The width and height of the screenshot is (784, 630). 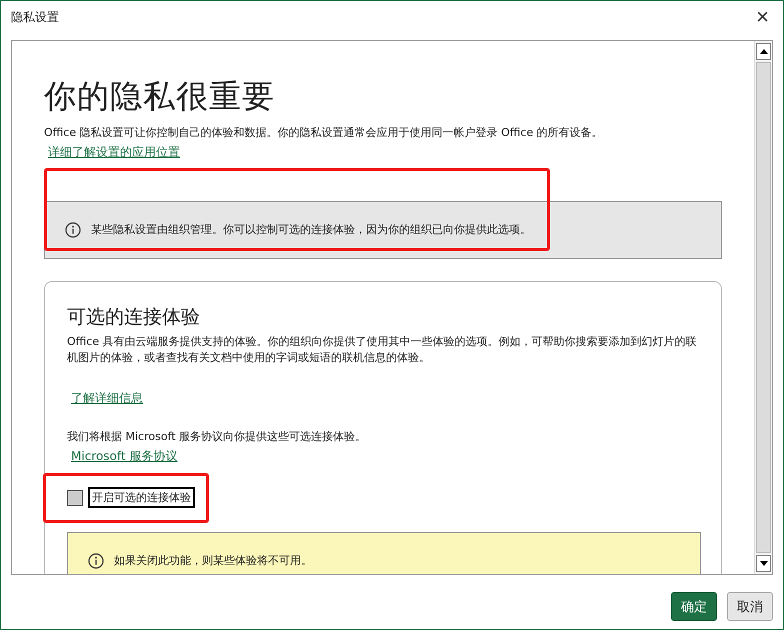 What do you see at coordinates (213, 561) in the screenshot?
I see `warning-text: 如果关闭此功能，则某些体验将不可用。` at bounding box center [213, 561].